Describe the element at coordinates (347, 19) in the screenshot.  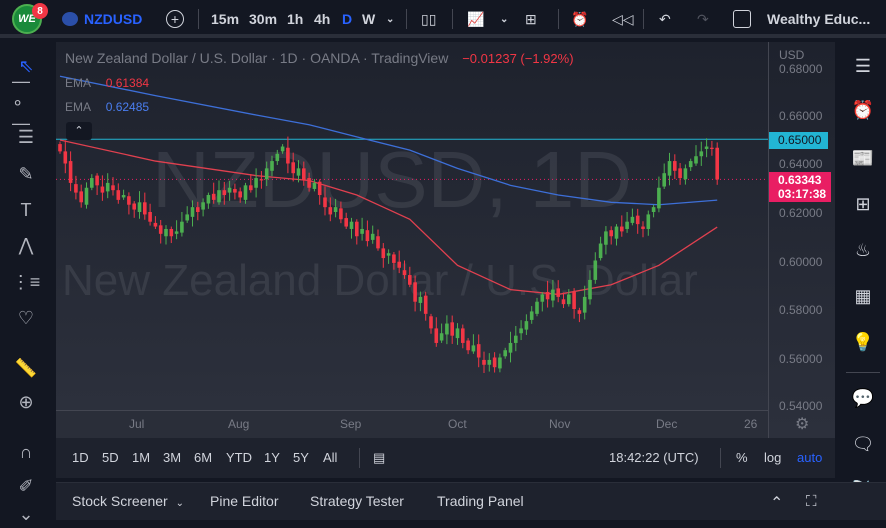
I see `interval-d: D` at that location.